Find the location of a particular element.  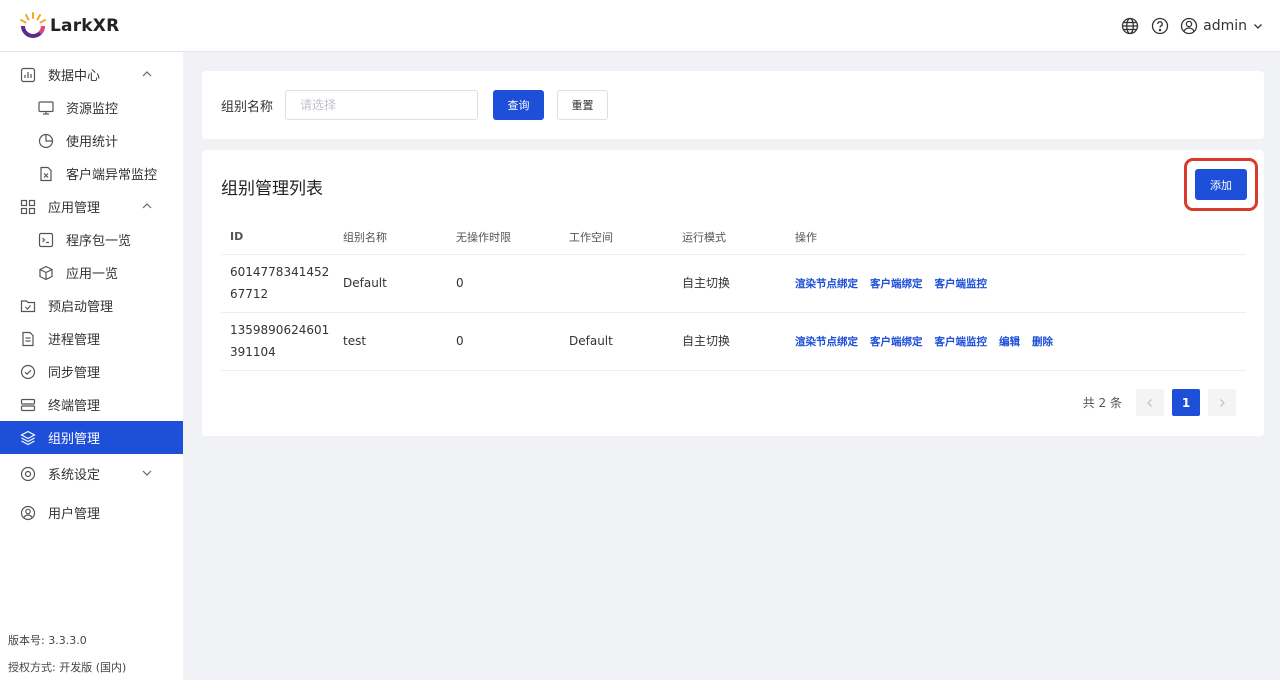

add-button: 添加 is located at coordinates (1221, 184).